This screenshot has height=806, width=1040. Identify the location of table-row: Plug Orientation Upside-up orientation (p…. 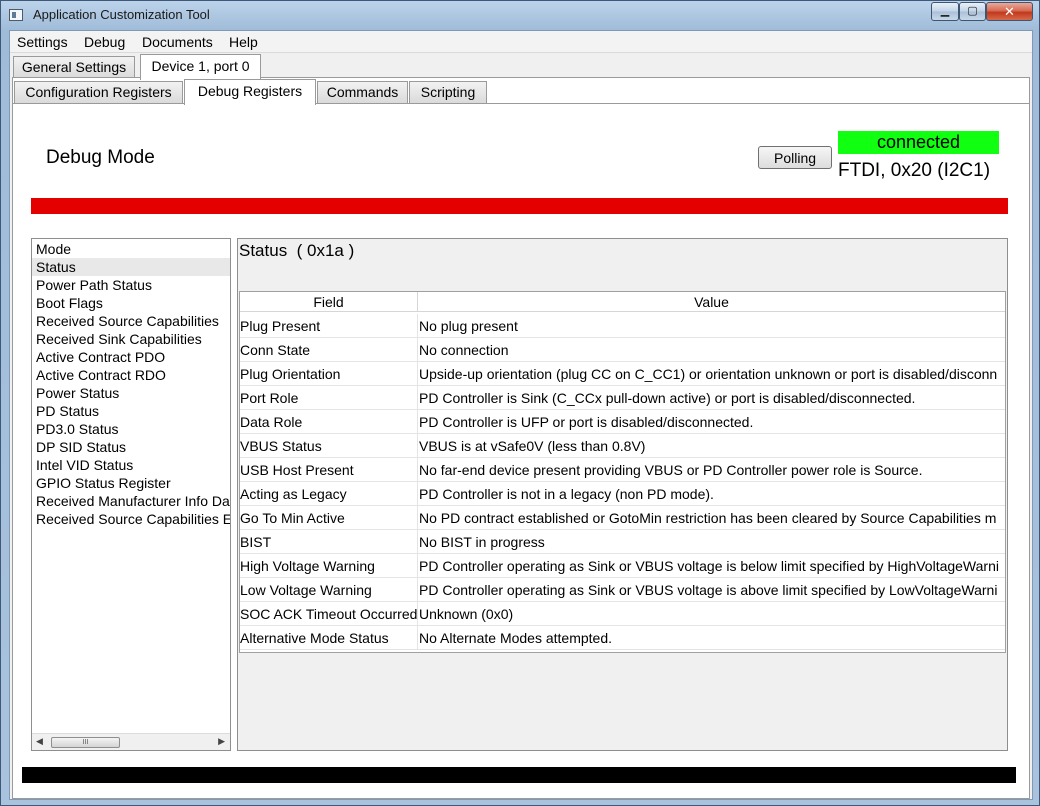
(622, 374).